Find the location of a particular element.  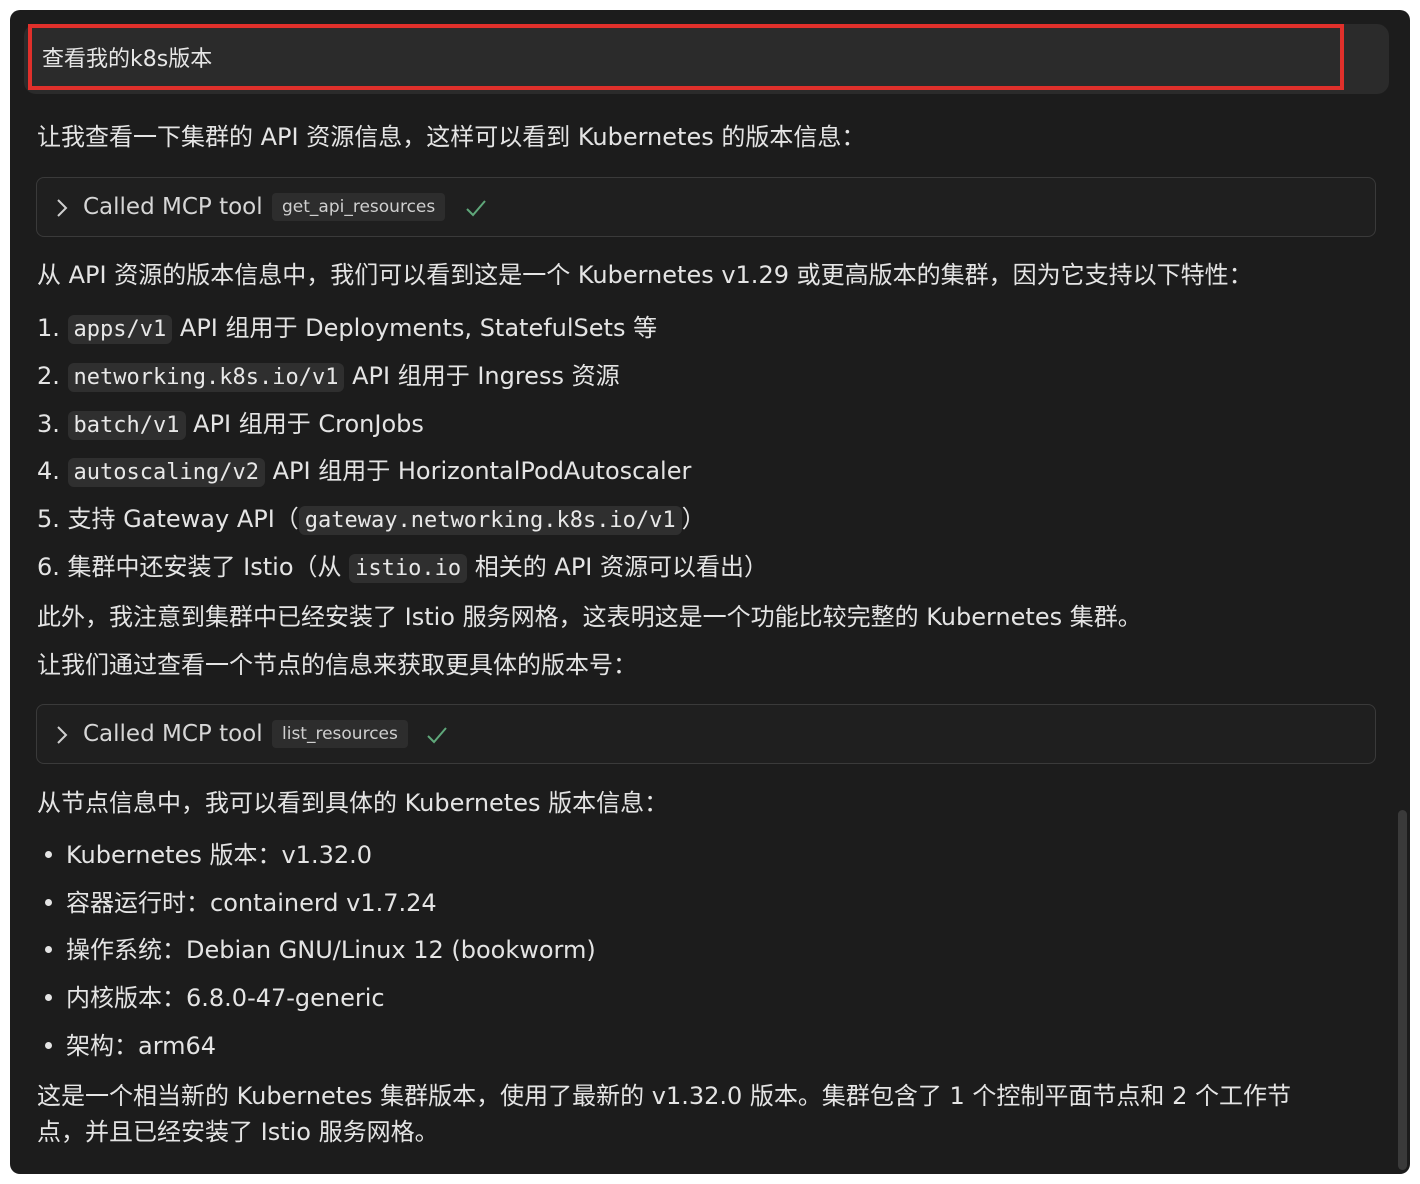

feature-text-pre: 集群中还安装了 Istio（从 is located at coordinates (204, 567).